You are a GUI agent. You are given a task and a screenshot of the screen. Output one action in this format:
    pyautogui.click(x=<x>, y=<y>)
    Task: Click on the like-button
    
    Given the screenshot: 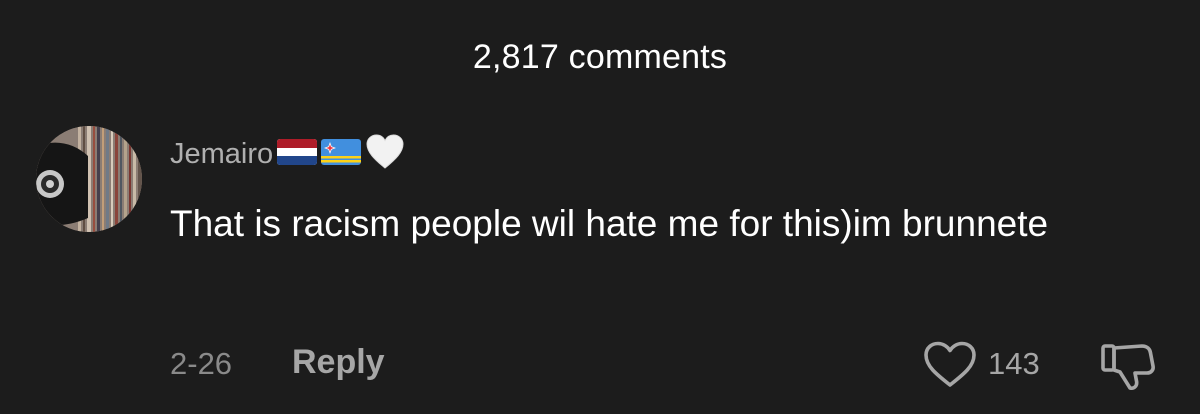 What is the action you would take?
    pyautogui.click(x=950, y=365)
    